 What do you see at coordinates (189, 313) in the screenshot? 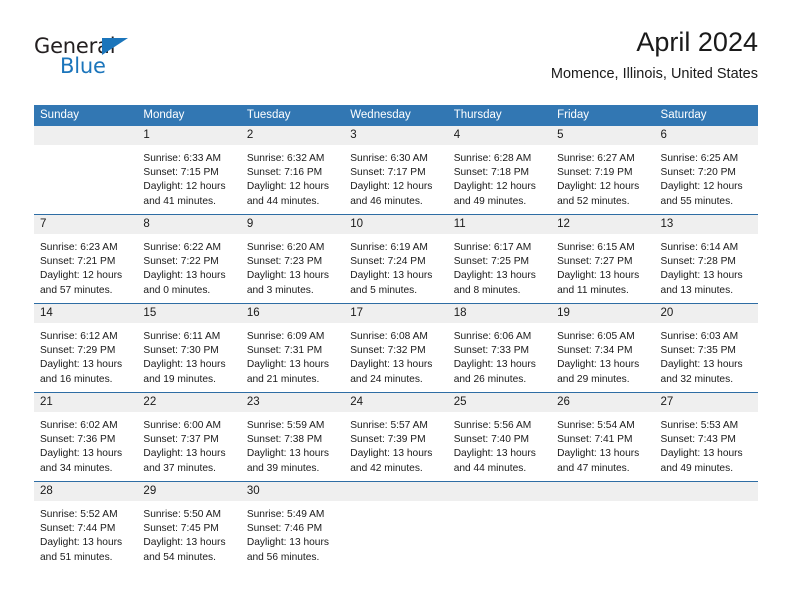
I see `day-number: 15` at bounding box center [189, 313].